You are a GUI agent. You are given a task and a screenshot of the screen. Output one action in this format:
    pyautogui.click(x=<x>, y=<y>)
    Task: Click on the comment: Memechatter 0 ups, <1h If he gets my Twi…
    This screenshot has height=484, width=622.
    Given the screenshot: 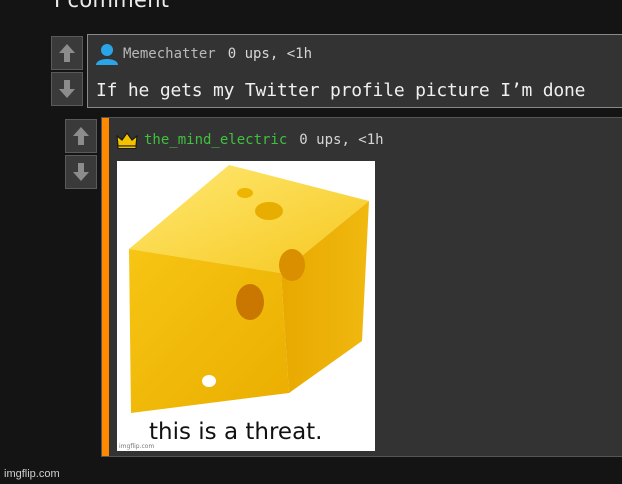 What is the action you would take?
    pyautogui.click(x=354, y=71)
    